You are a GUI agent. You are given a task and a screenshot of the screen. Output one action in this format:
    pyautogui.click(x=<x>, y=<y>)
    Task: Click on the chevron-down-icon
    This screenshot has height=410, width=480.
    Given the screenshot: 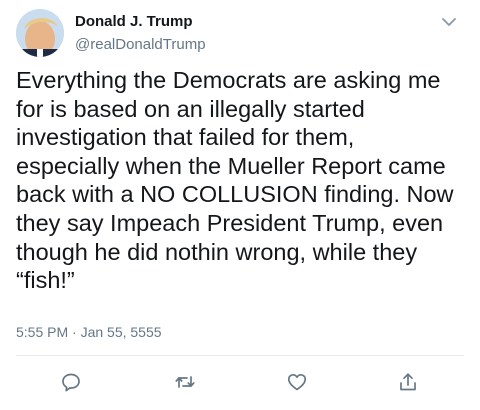 What is the action you would take?
    pyautogui.click(x=449, y=22)
    